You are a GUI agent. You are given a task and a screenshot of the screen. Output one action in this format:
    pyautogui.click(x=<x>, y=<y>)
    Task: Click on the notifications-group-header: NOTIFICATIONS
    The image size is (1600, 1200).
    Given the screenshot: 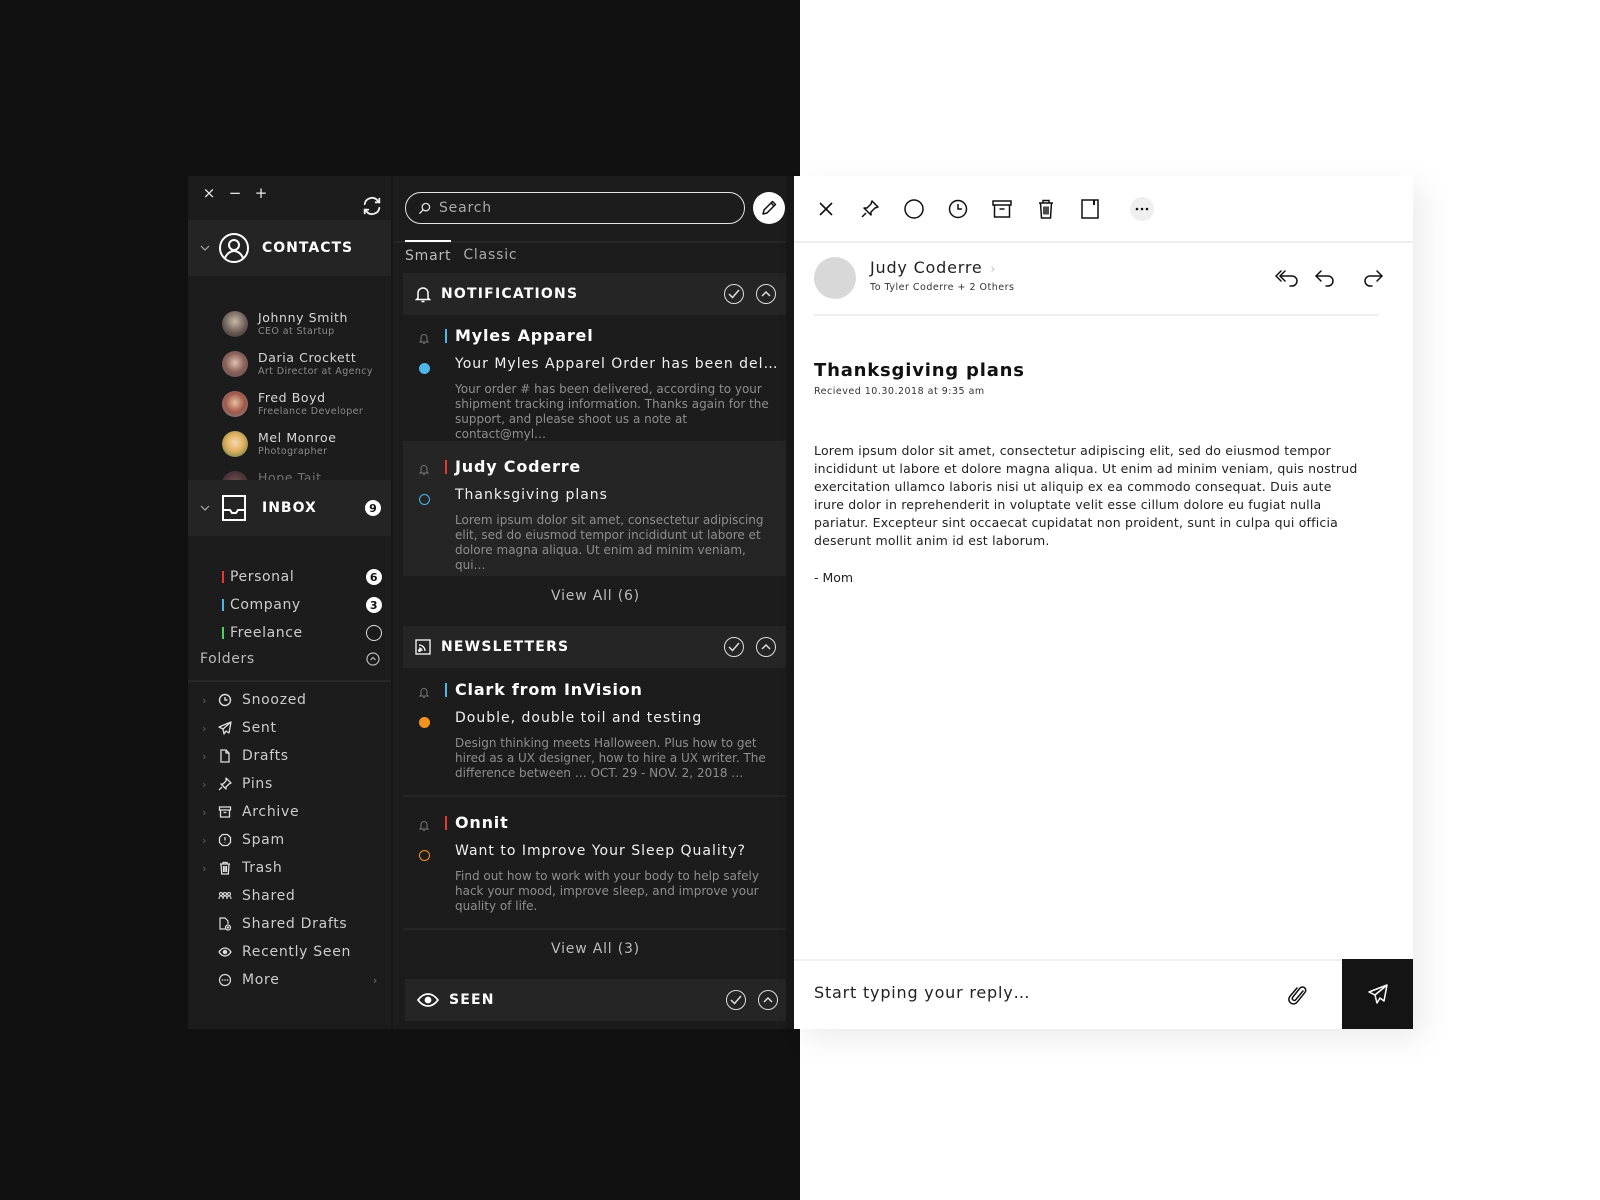 What is the action you would take?
    pyautogui.click(x=594, y=294)
    